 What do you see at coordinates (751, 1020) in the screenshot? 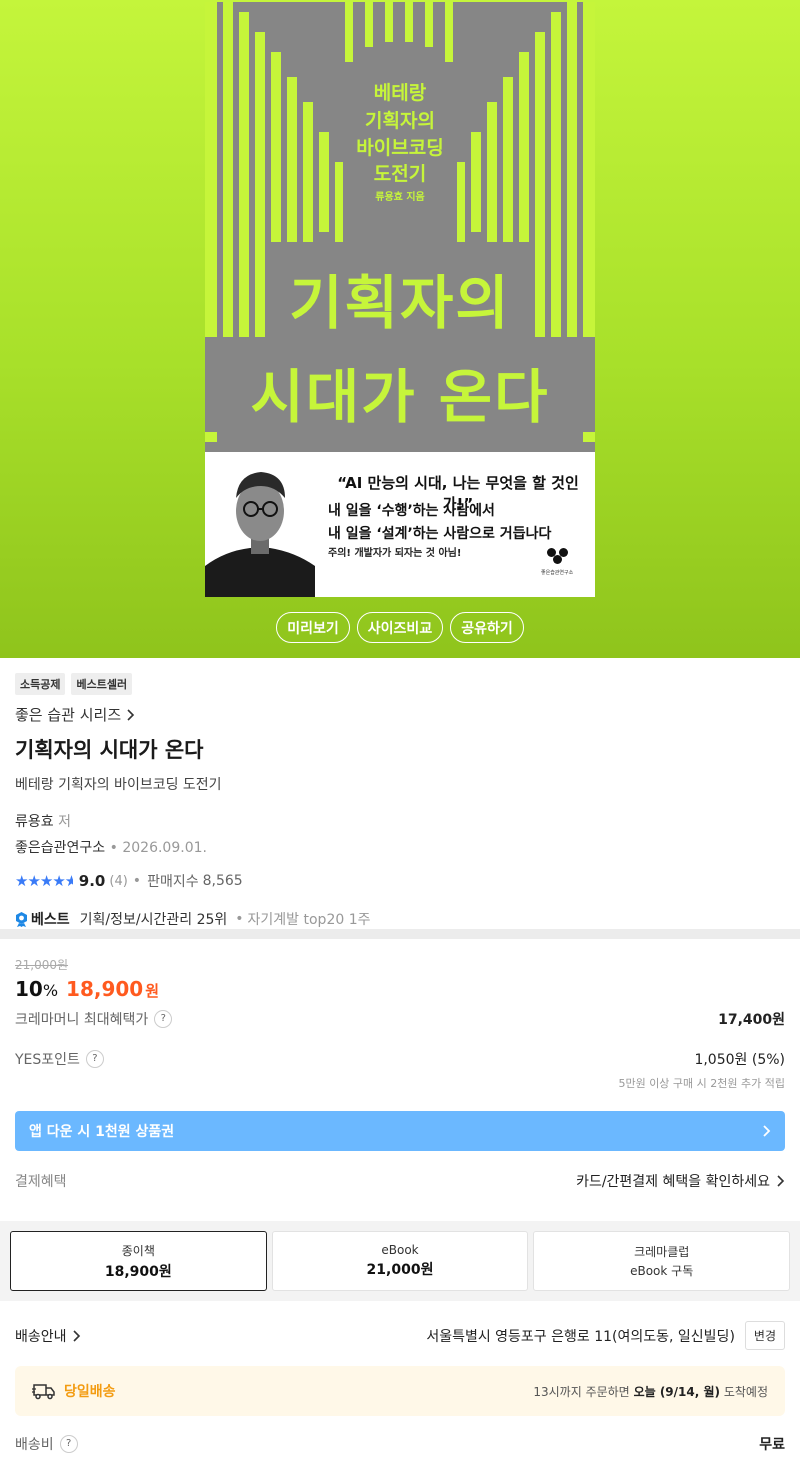
I see `crema-benefit-value: 17,400원` at bounding box center [751, 1020].